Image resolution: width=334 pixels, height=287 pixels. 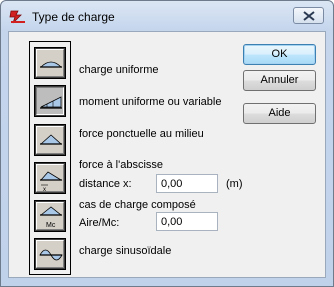 What do you see at coordinates (105, 184) in the screenshot?
I see `distance-field-label: distance x:` at bounding box center [105, 184].